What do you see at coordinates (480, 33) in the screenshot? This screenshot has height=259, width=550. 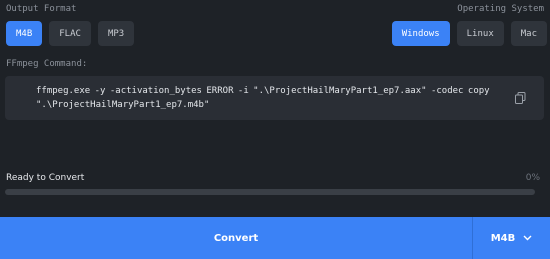 I see `os-linux-button: Linux` at bounding box center [480, 33].